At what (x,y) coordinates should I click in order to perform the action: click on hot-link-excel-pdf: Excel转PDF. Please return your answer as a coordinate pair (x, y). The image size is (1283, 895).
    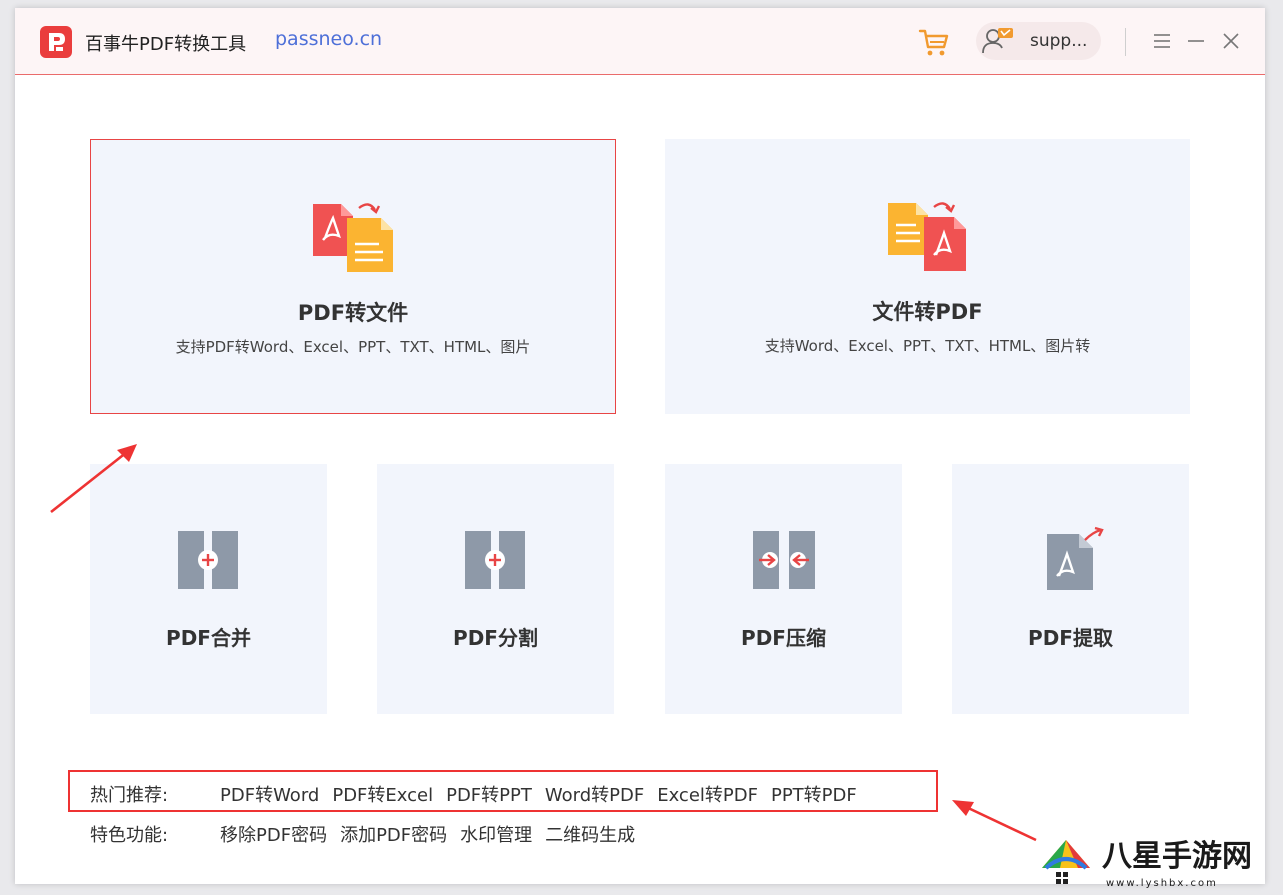
    Looking at the image, I should click on (707, 794).